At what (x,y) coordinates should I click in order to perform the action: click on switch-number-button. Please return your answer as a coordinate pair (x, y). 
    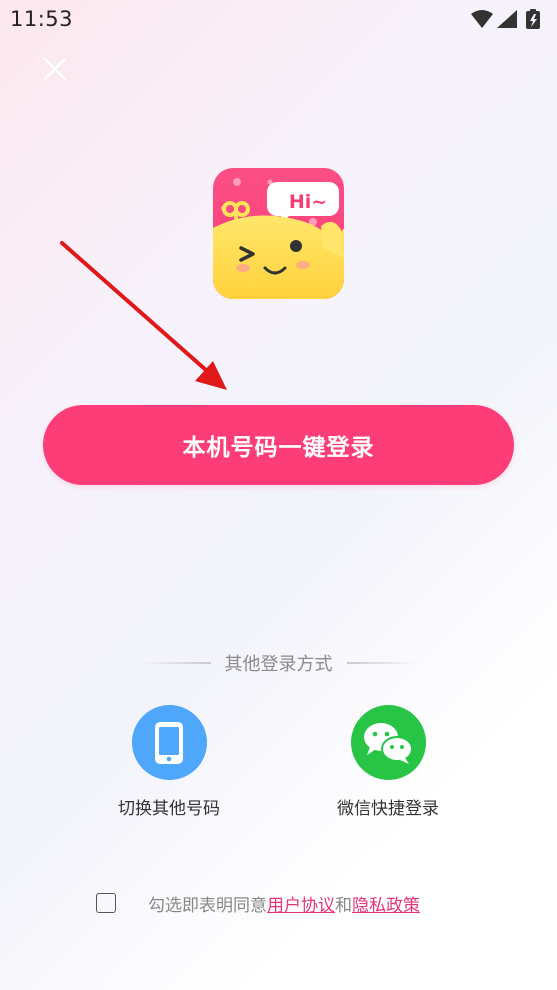
    Looking at the image, I should click on (169, 742).